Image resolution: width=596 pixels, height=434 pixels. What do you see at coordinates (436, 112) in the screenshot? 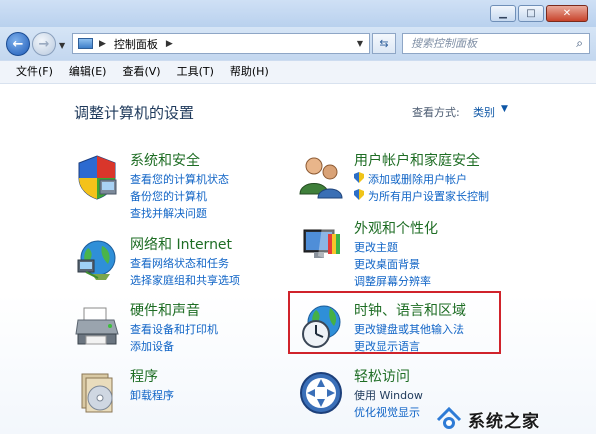
I see `view-by-label: 查看方式:` at bounding box center [436, 112].